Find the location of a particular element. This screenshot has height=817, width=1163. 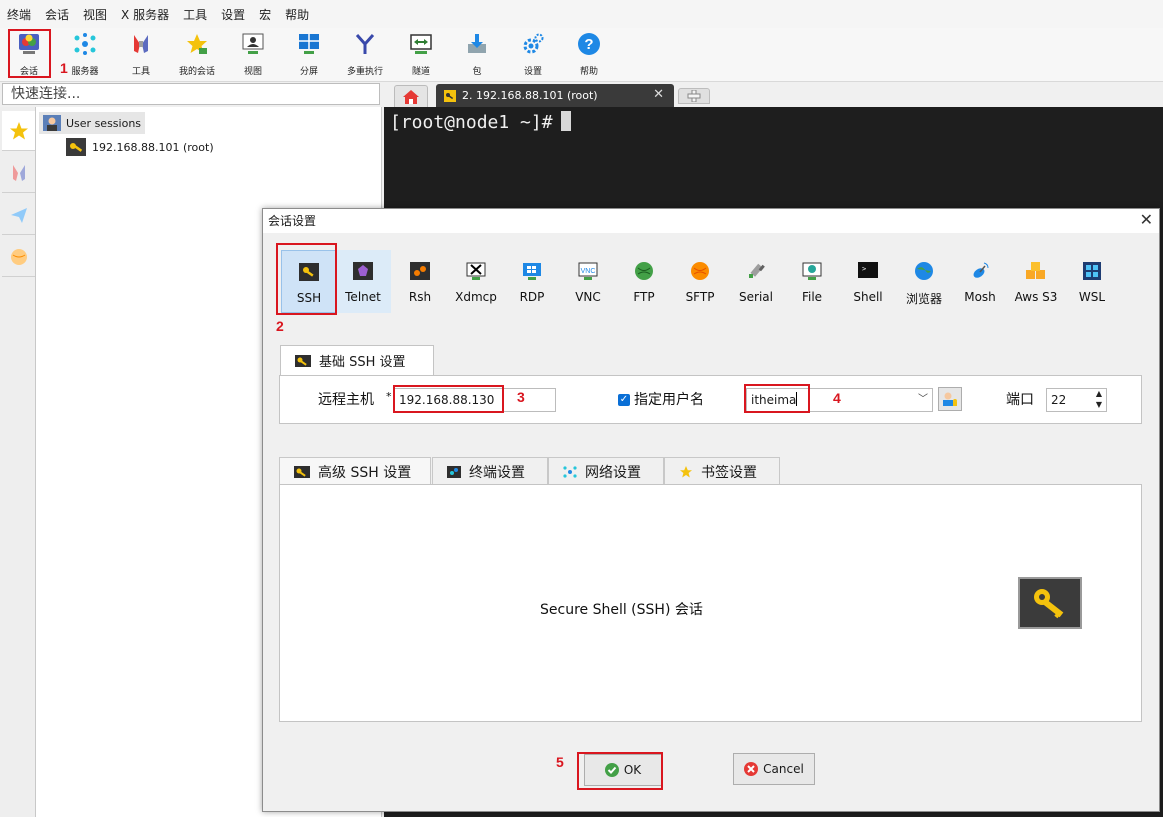

specify-username-checkbox: ✓ is located at coordinates (624, 400).